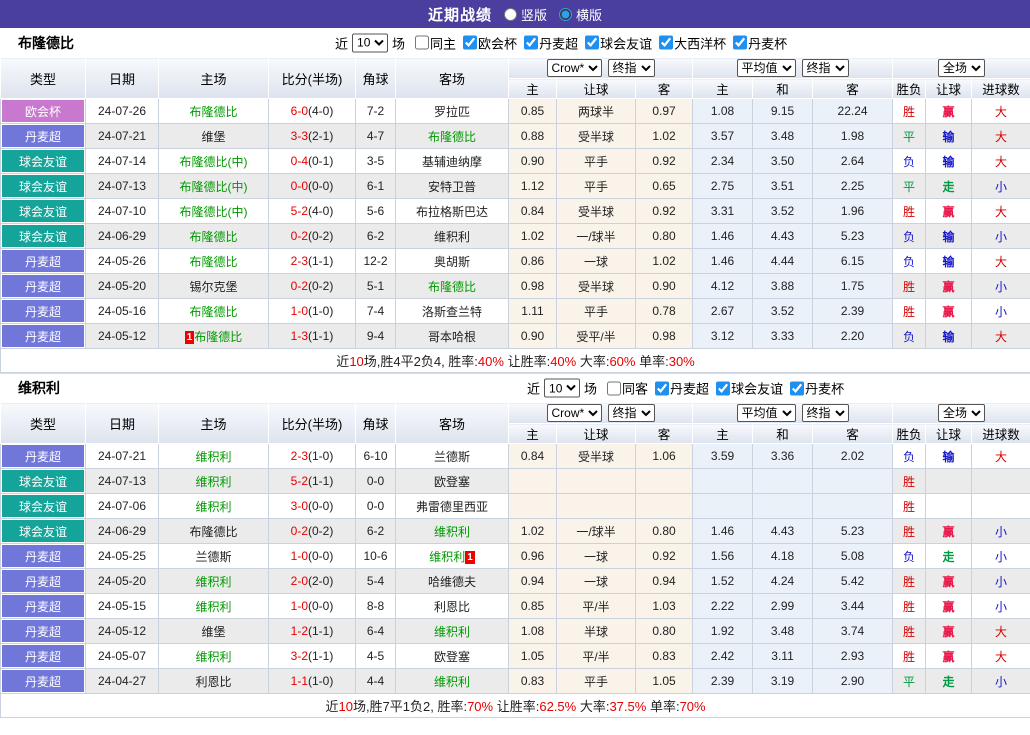  What do you see at coordinates (486, 42) in the screenshot?
I see `league-filter-0: 欧会杯` at bounding box center [486, 42].